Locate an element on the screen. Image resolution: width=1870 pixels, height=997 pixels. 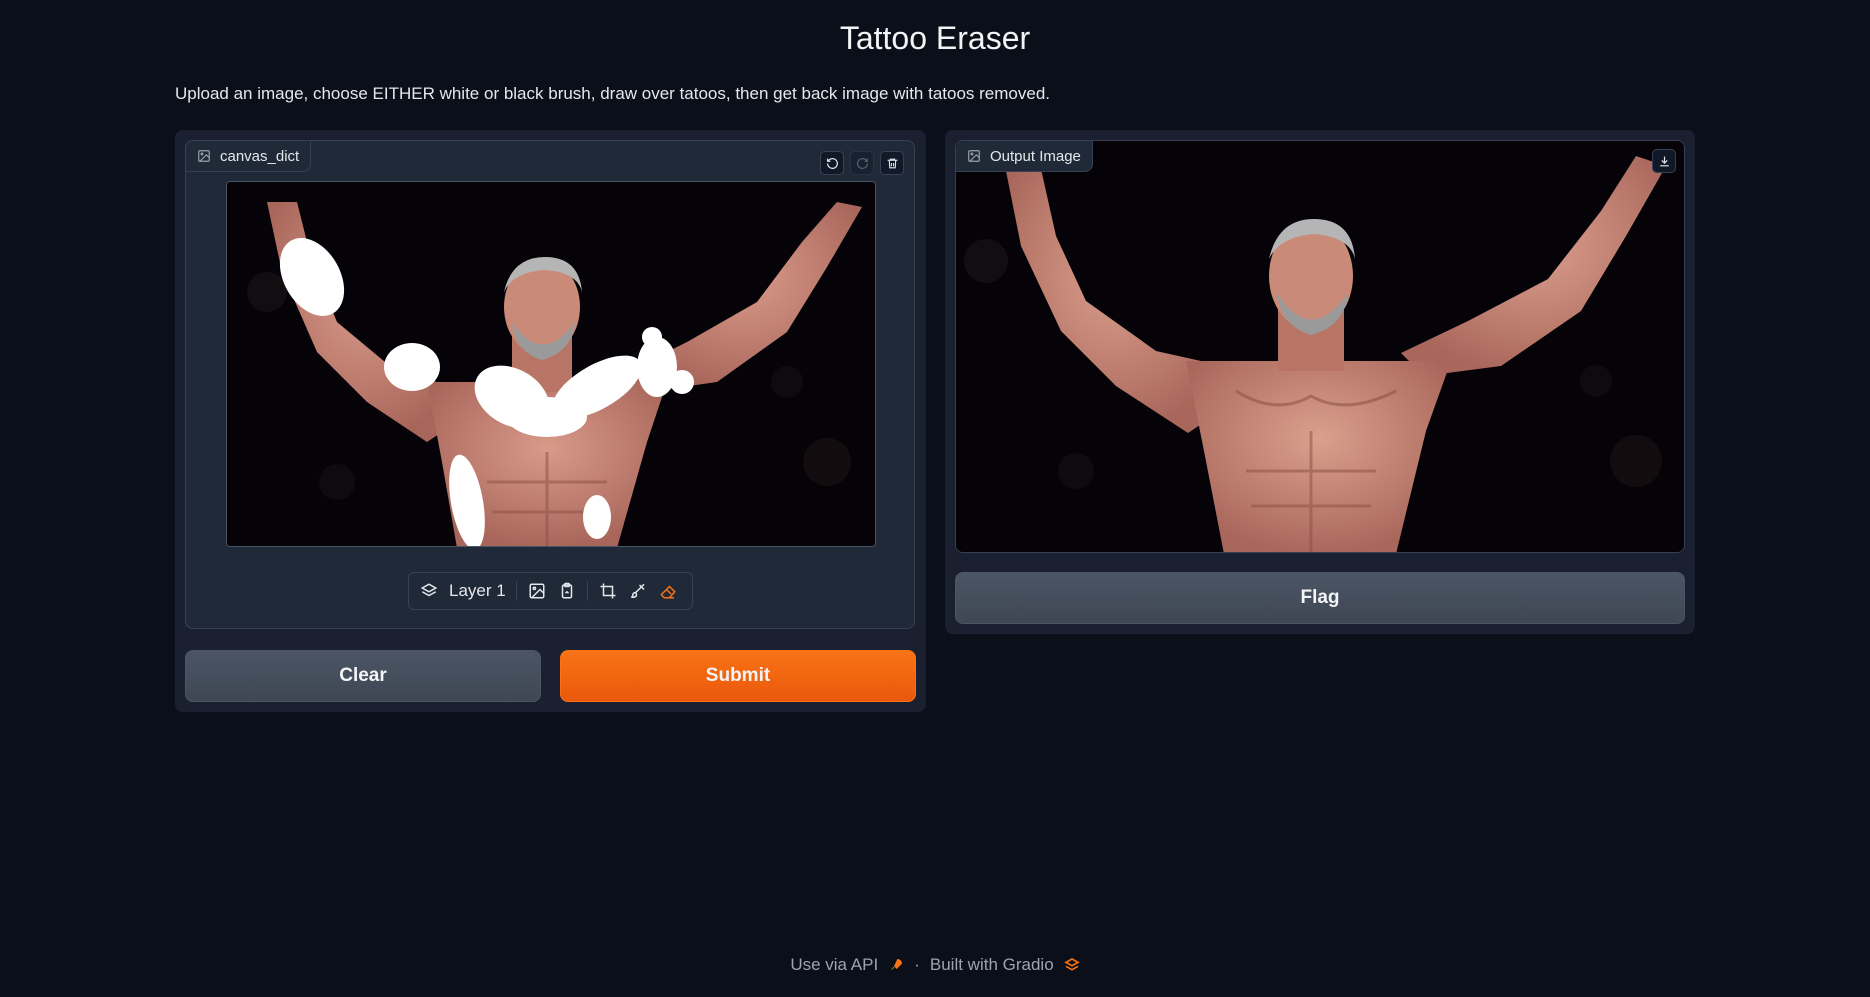
download-button is located at coordinates (1664, 161).